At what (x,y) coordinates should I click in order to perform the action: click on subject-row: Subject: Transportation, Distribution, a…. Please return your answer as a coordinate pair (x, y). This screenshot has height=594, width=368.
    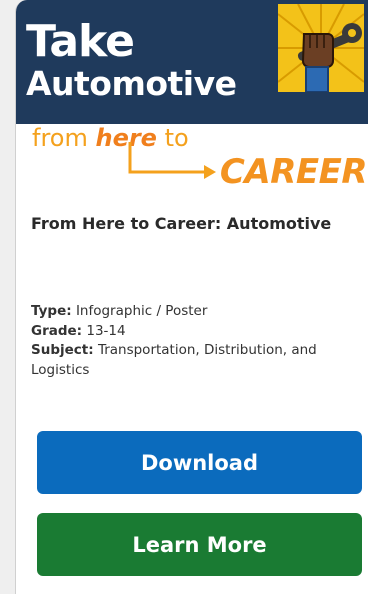
    Looking at the image, I should click on (196, 360).